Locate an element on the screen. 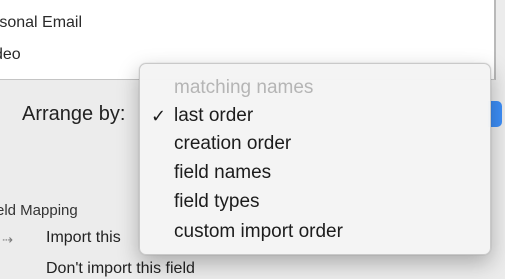 The height and width of the screenshot is (279, 505). field-item-personal-email: rsonal Email is located at coordinates (41, 23).